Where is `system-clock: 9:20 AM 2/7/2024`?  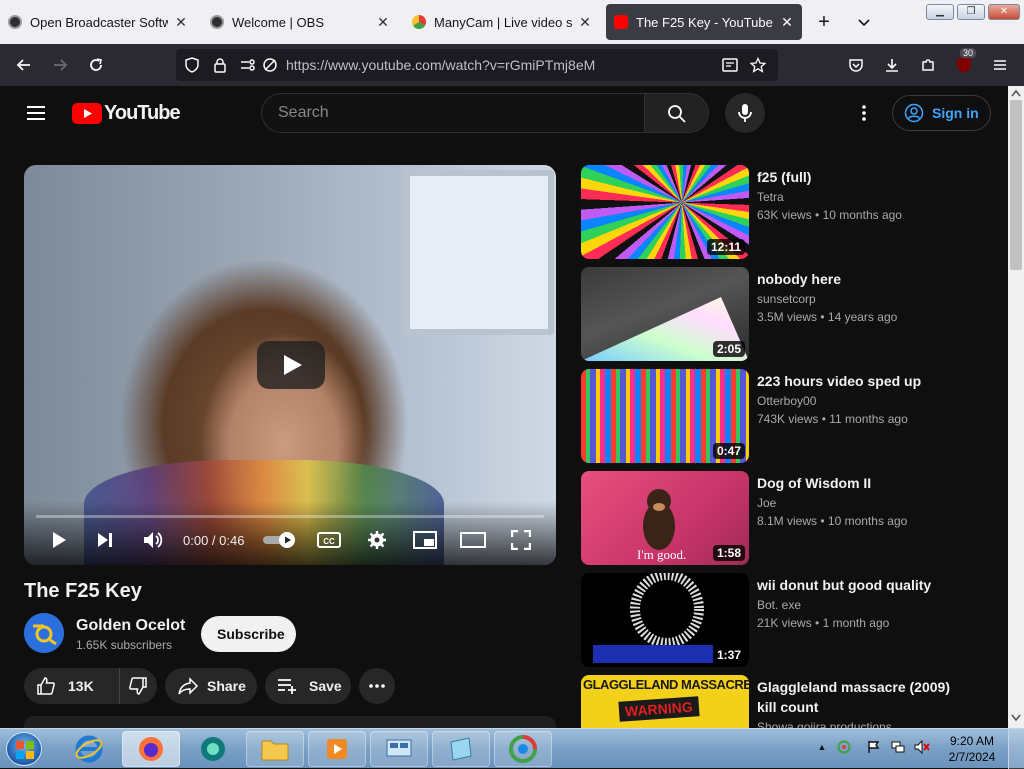 system-clock: 9:20 AM 2/7/2024 is located at coordinates (972, 749).